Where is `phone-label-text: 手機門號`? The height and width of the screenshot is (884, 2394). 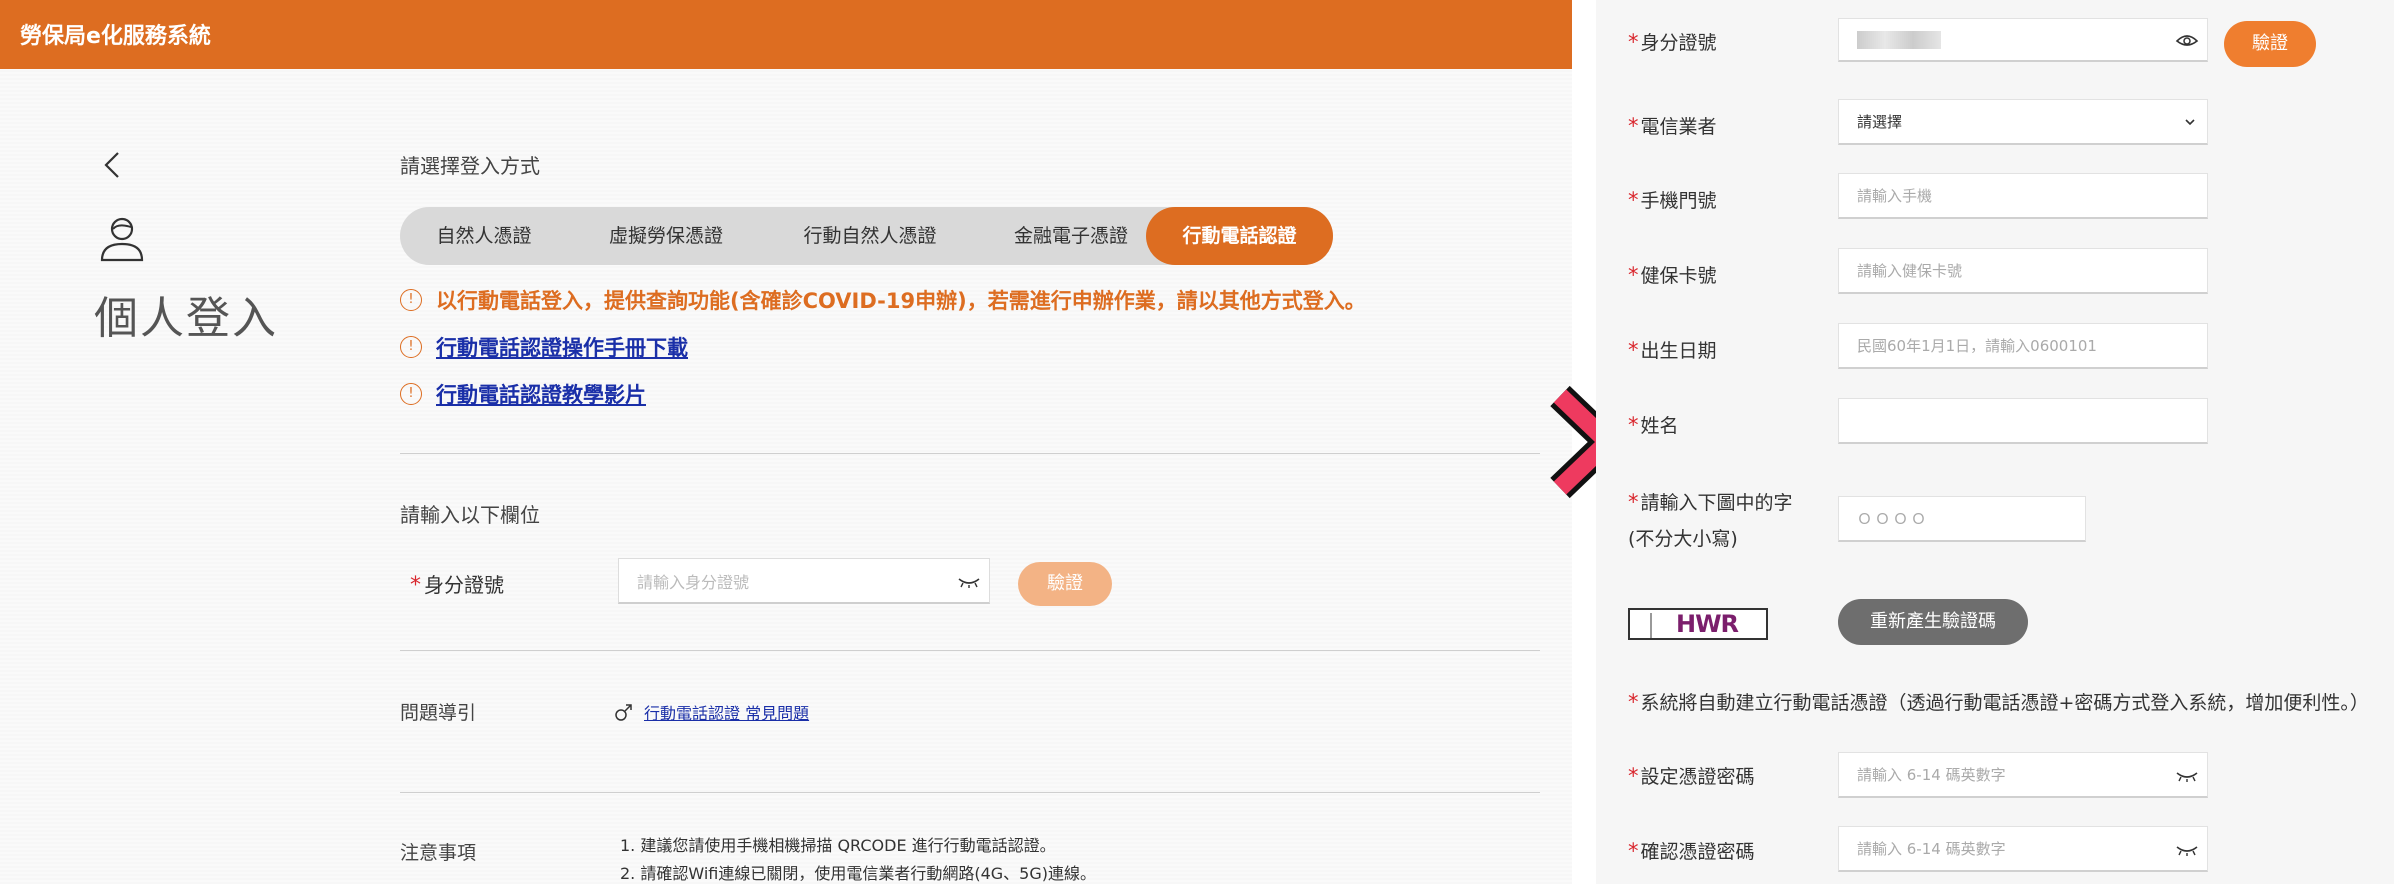
phone-label-text: 手機門號 is located at coordinates (1678, 201).